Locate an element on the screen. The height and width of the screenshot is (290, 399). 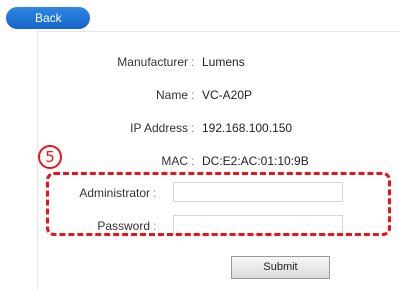
annotation-step-marker: 5 is located at coordinates (50, 157).